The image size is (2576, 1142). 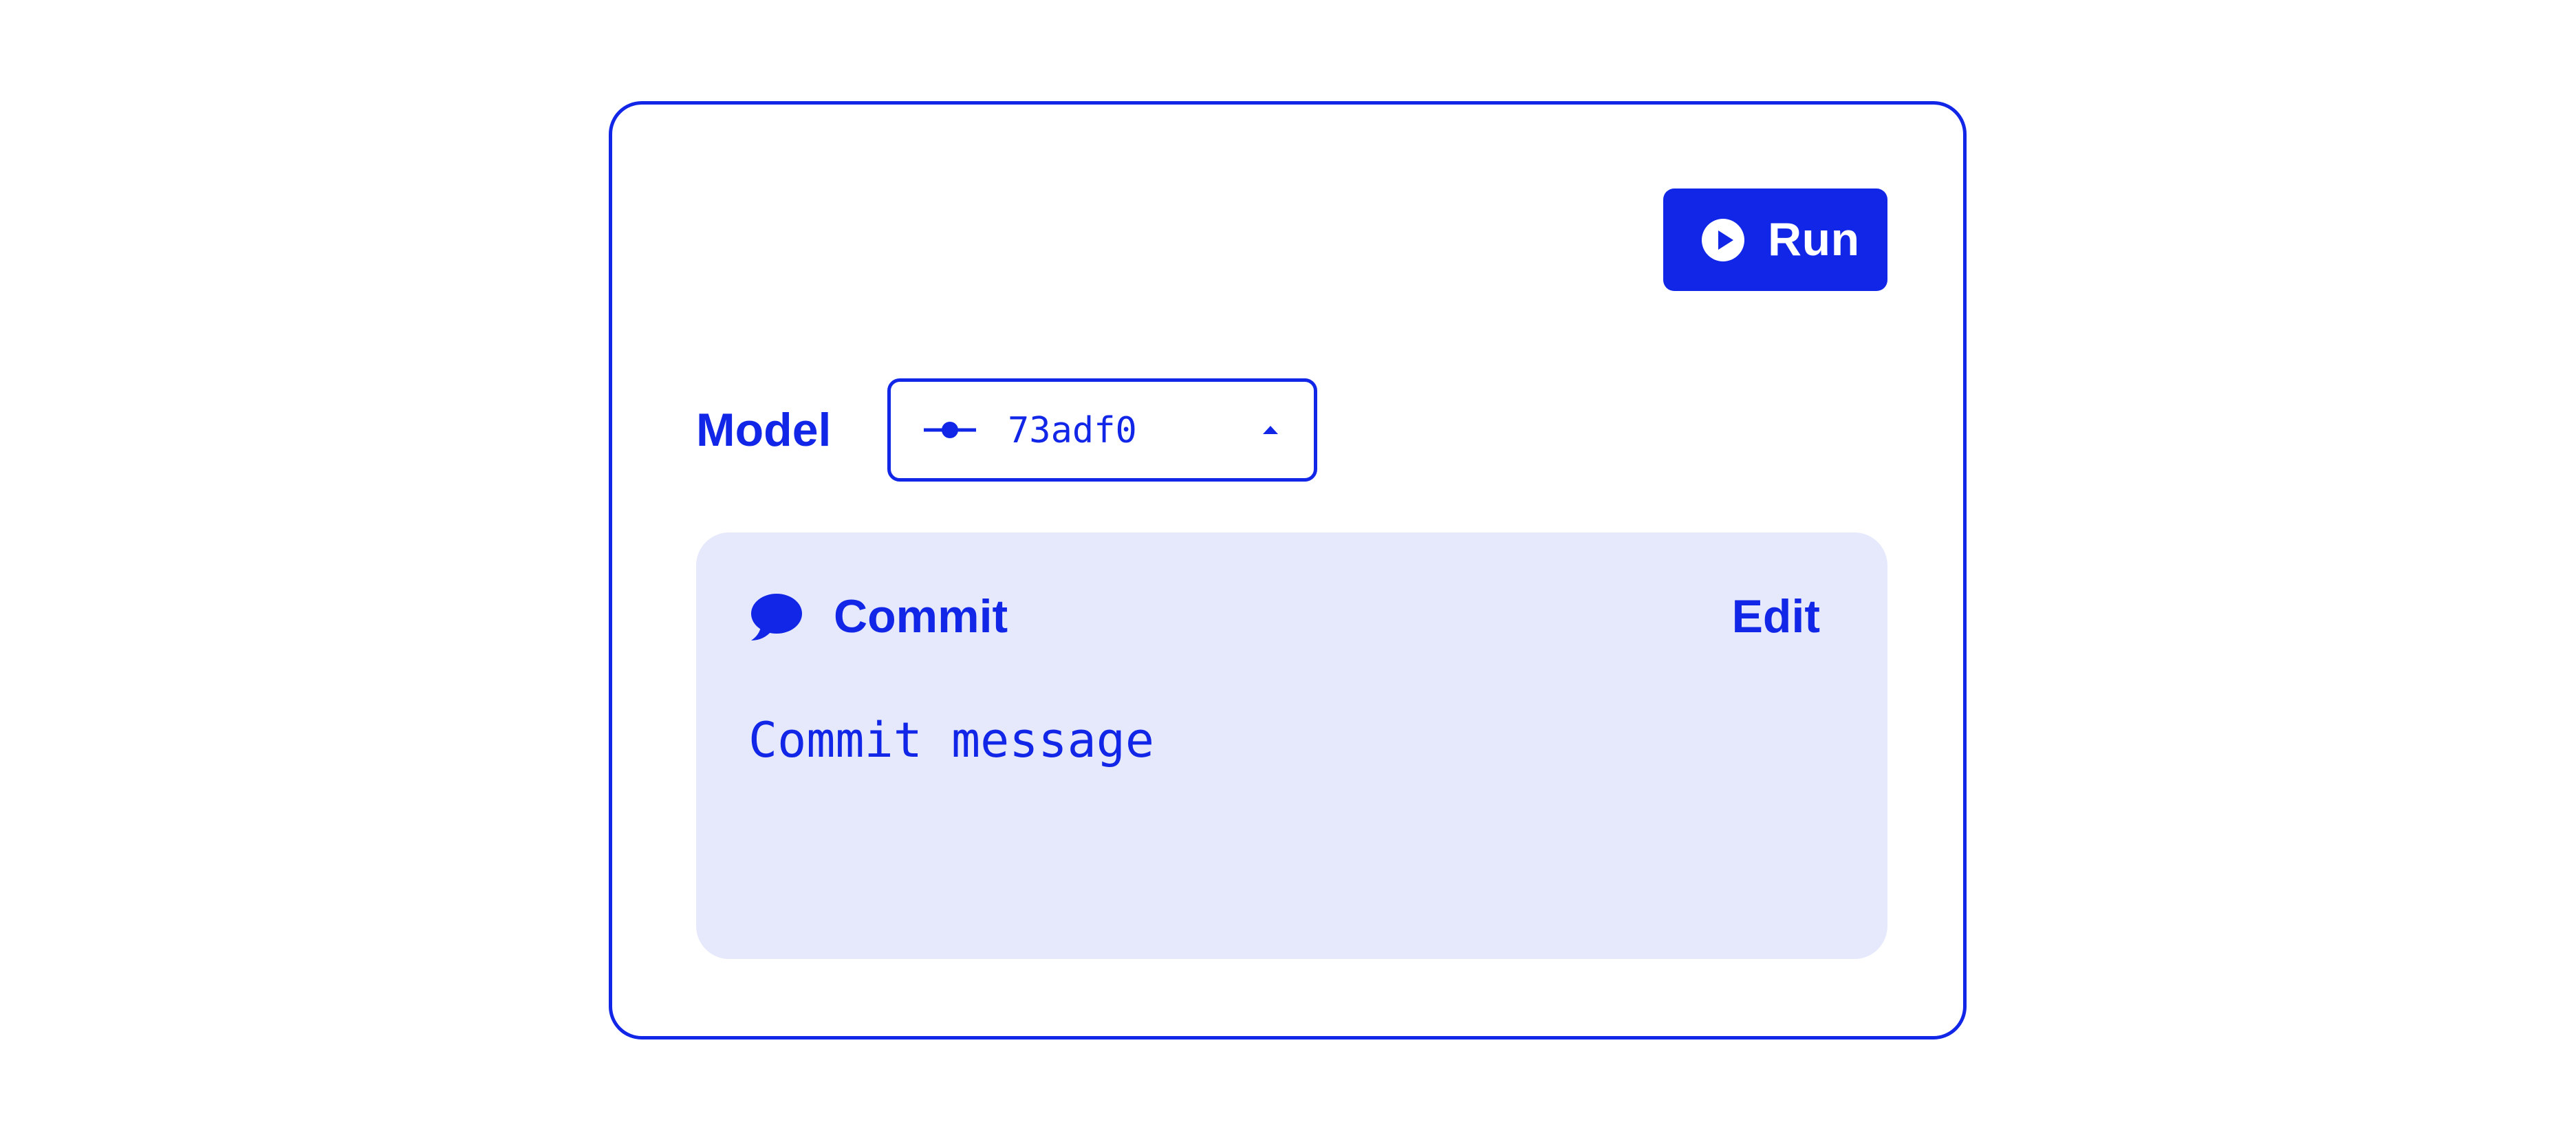 I want to click on play-circle-icon, so click(x=1723, y=240).